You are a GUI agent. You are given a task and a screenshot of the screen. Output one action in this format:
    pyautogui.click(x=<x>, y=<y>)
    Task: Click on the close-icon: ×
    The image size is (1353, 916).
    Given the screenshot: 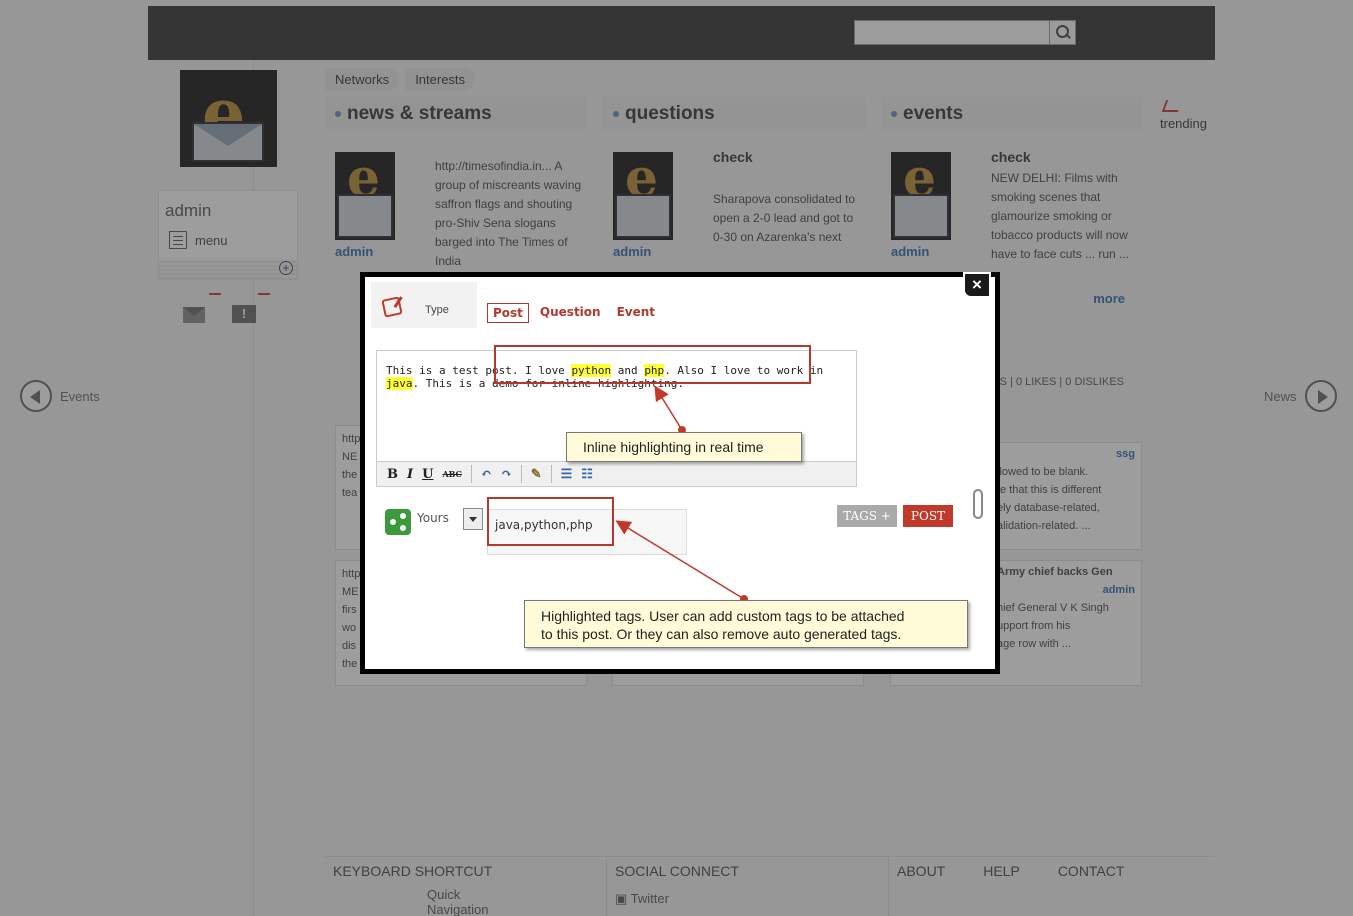 What is the action you would take?
    pyautogui.click(x=977, y=285)
    